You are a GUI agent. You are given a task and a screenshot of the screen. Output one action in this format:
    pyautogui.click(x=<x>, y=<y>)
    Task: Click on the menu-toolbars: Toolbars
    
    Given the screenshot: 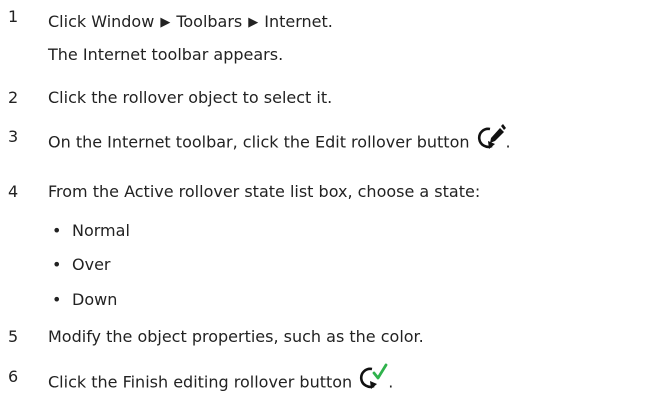 What is the action you would take?
    pyautogui.click(x=209, y=21)
    